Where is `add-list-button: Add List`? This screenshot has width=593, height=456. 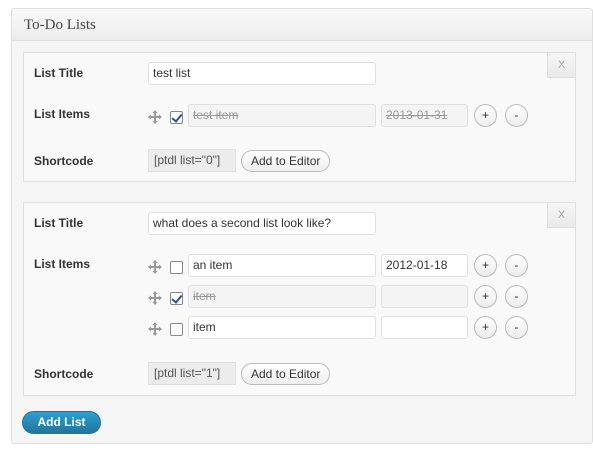
add-list-button: Add List is located at coordinates (61, 422).